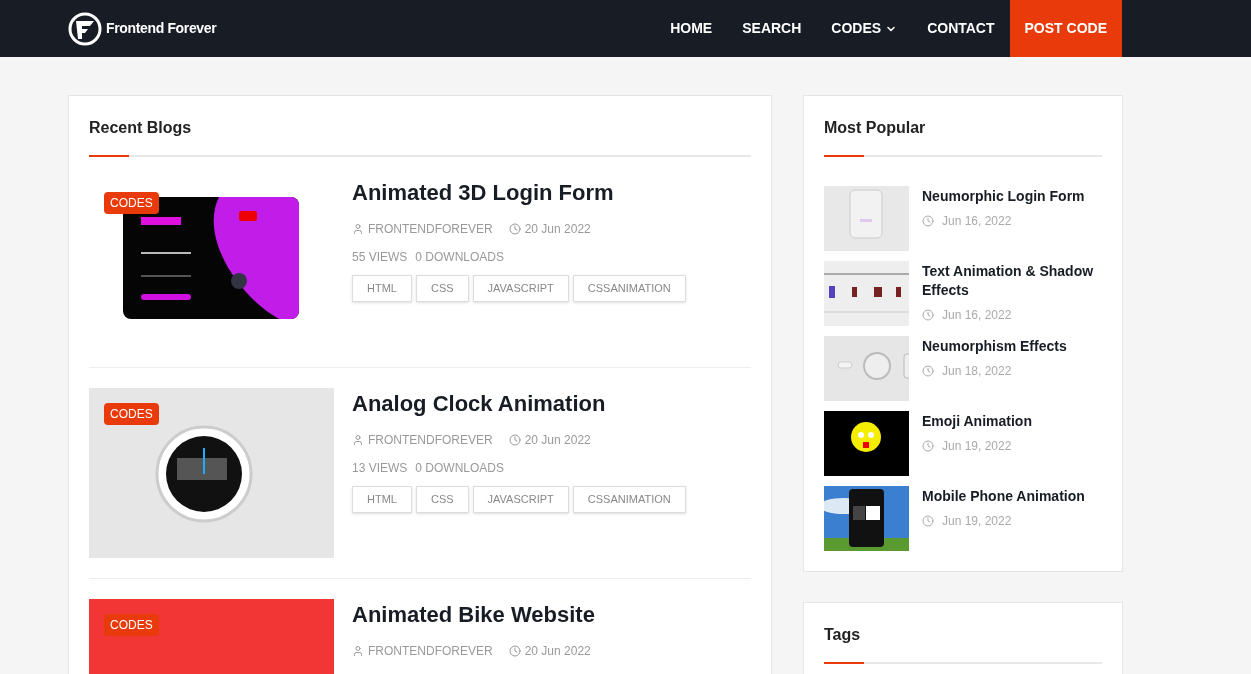  Describe the element at coordinates (380, 257) in the screenshot. I see `view-count: 55 VIEWS` at that location.